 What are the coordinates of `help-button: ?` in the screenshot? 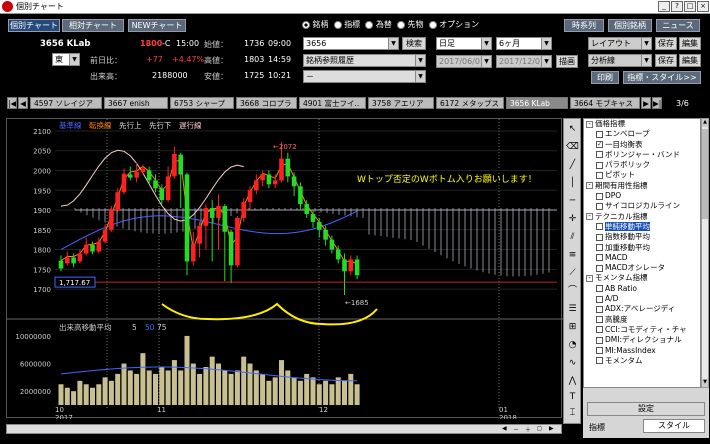 It's located at (677, 6).